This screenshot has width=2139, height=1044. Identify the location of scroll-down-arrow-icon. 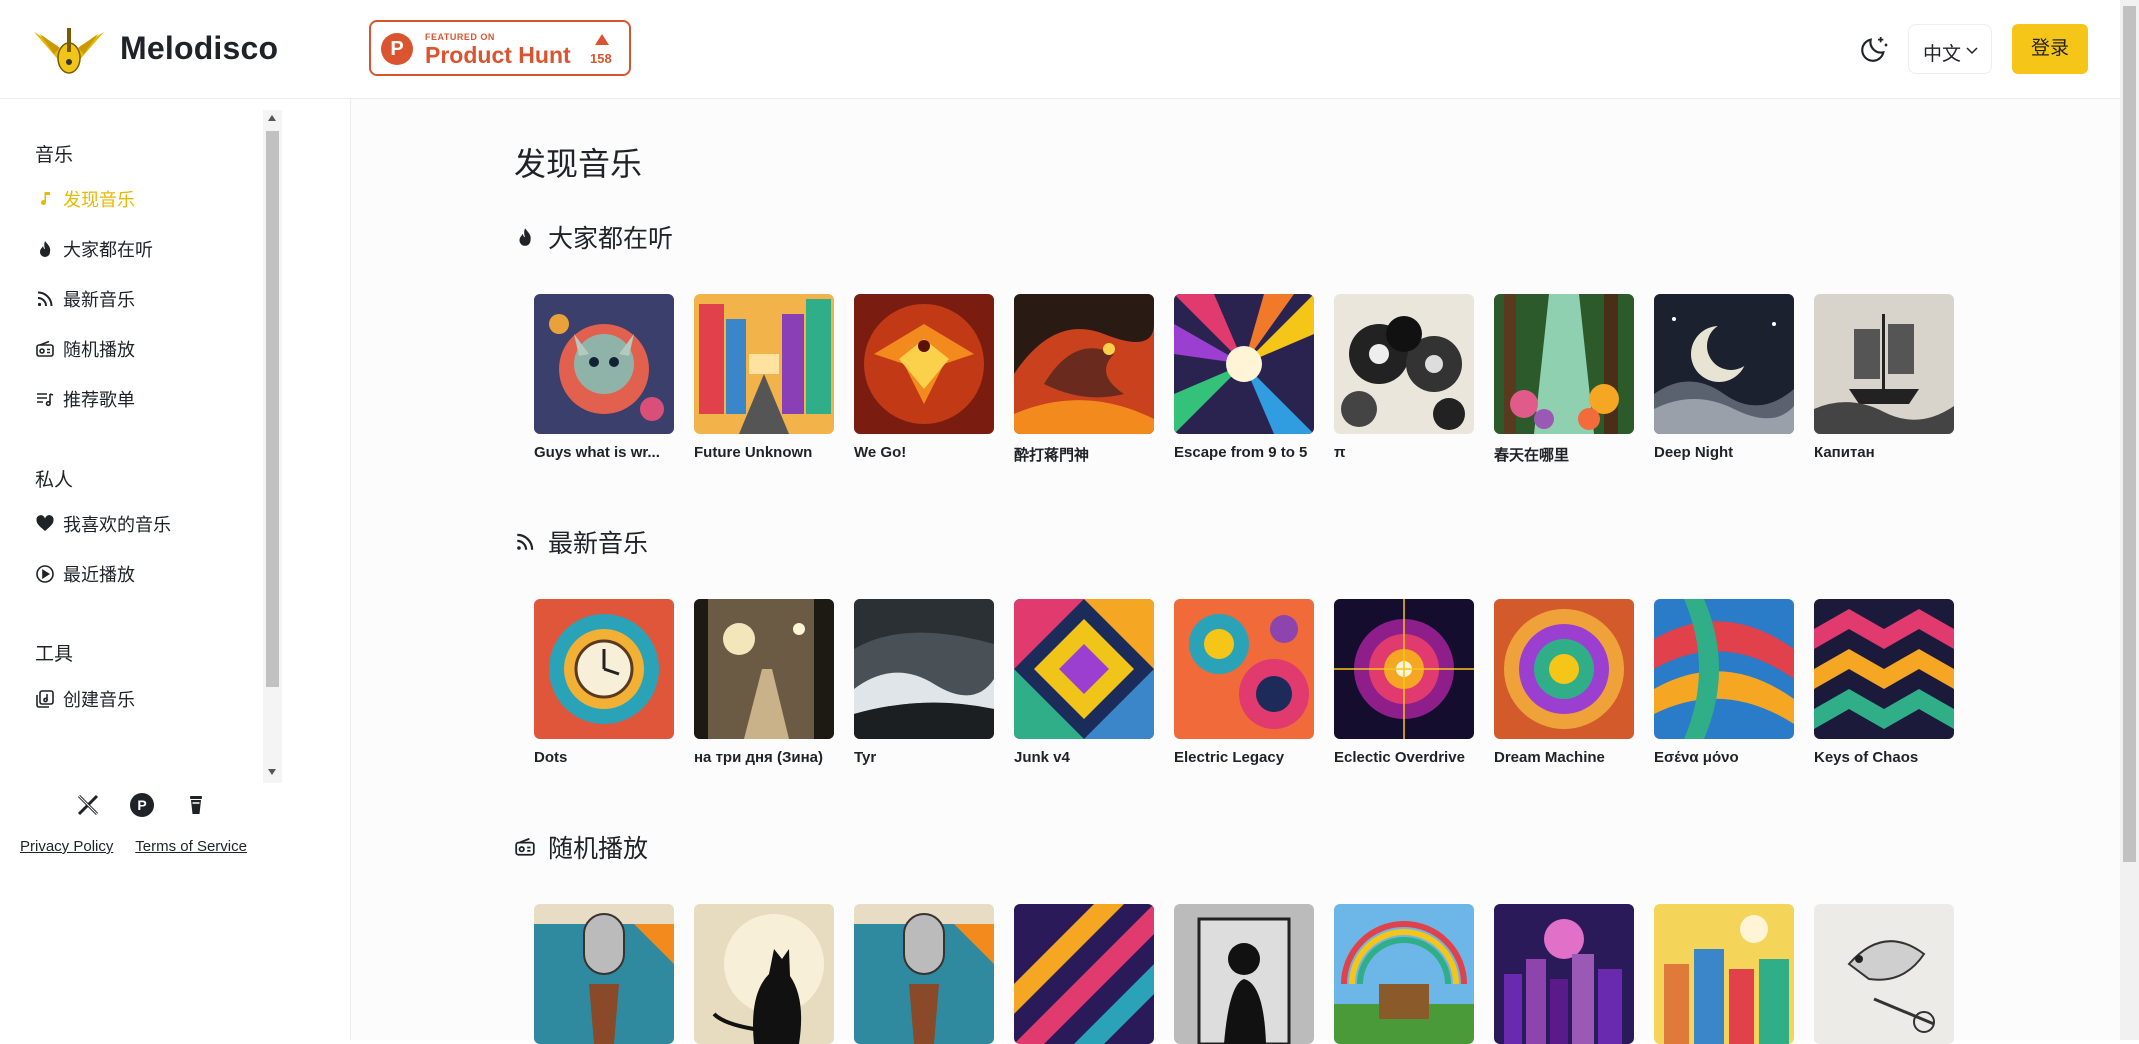
(272, 772).